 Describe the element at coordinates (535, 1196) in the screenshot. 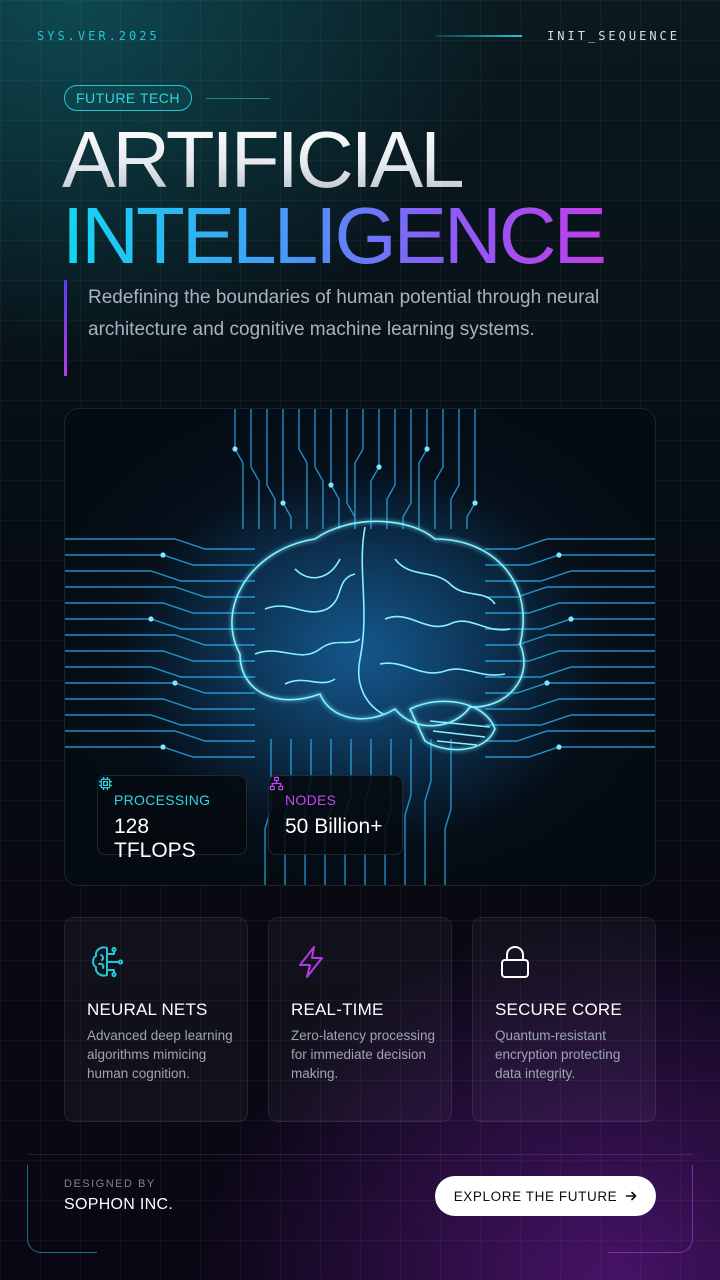

I see `explore-button-label: EXPLORE THE FUTURE` at that location.